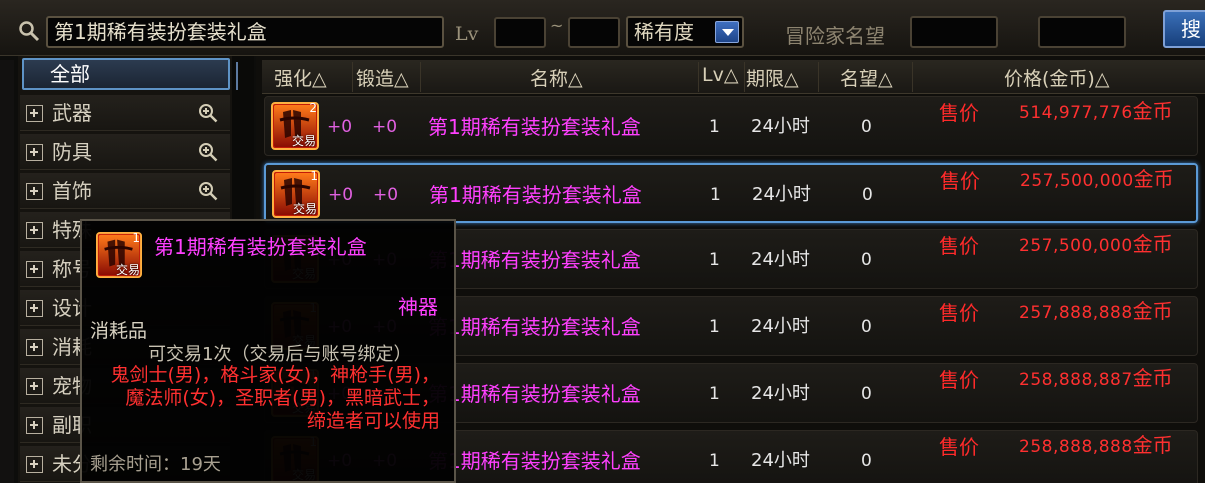 This screenshot has height=483, width=1205. I want to click on price-value: 257,888,888金币, so click(1096, 311).